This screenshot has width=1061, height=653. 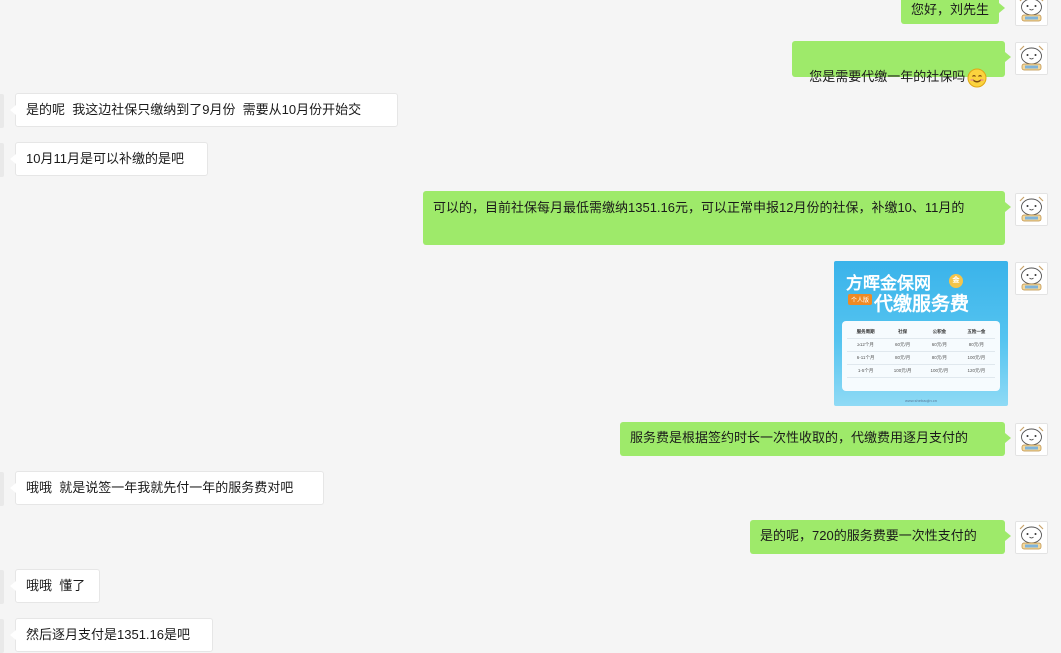 What do you see at coordinates (860, 299) in the screenshot?
I see `image-tag: 个人版` at bounding box center [860, 299].